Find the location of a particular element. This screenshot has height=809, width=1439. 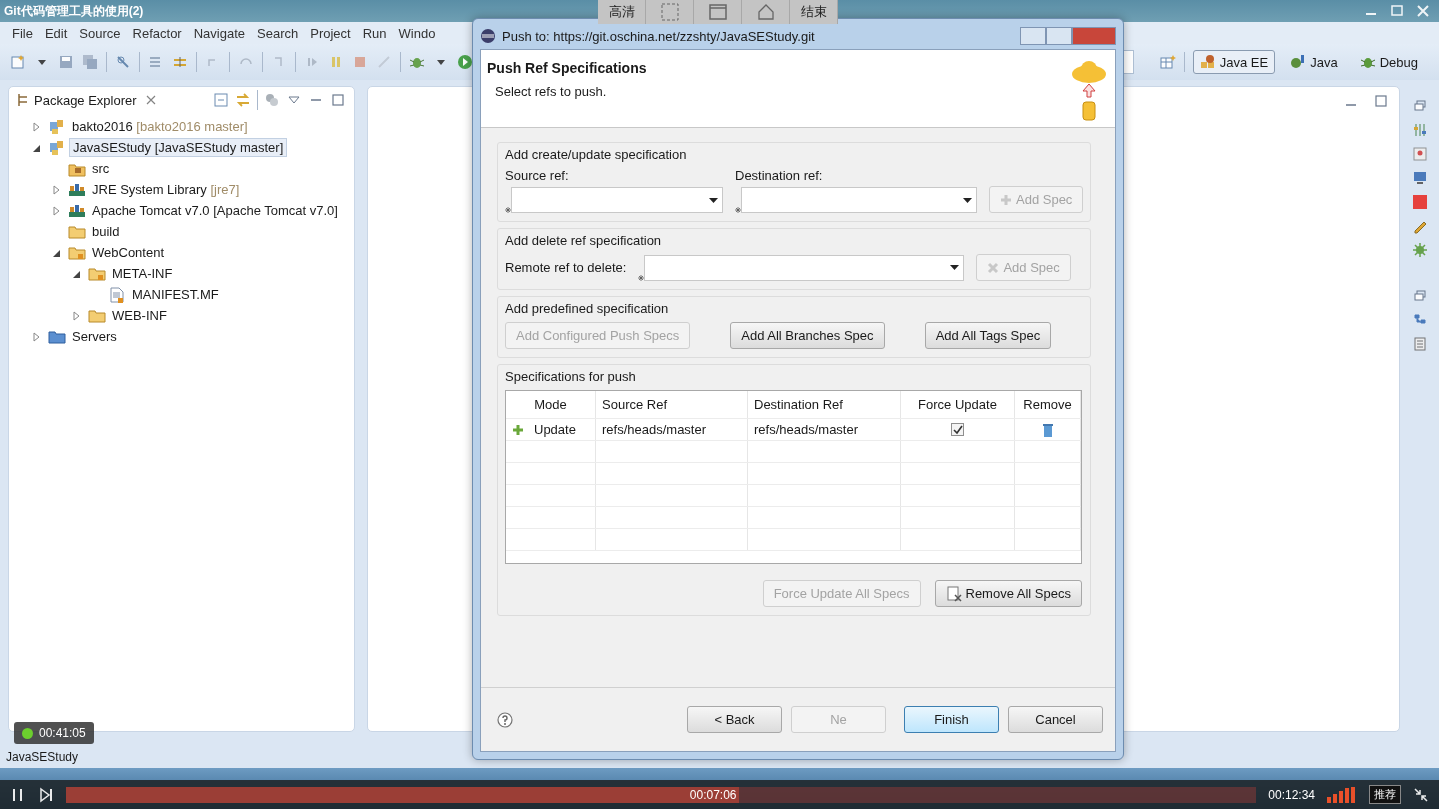

link-editor-icon is located at coordinates (243, 100).